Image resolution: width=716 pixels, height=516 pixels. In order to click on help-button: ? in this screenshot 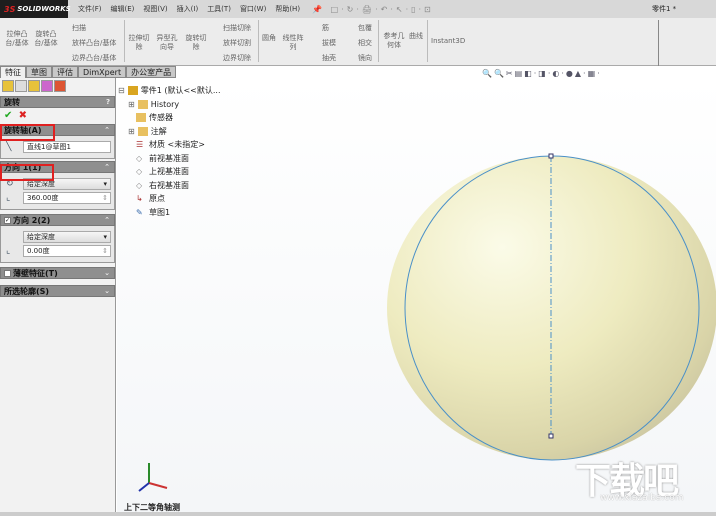, I will do `click(108, 102)`.